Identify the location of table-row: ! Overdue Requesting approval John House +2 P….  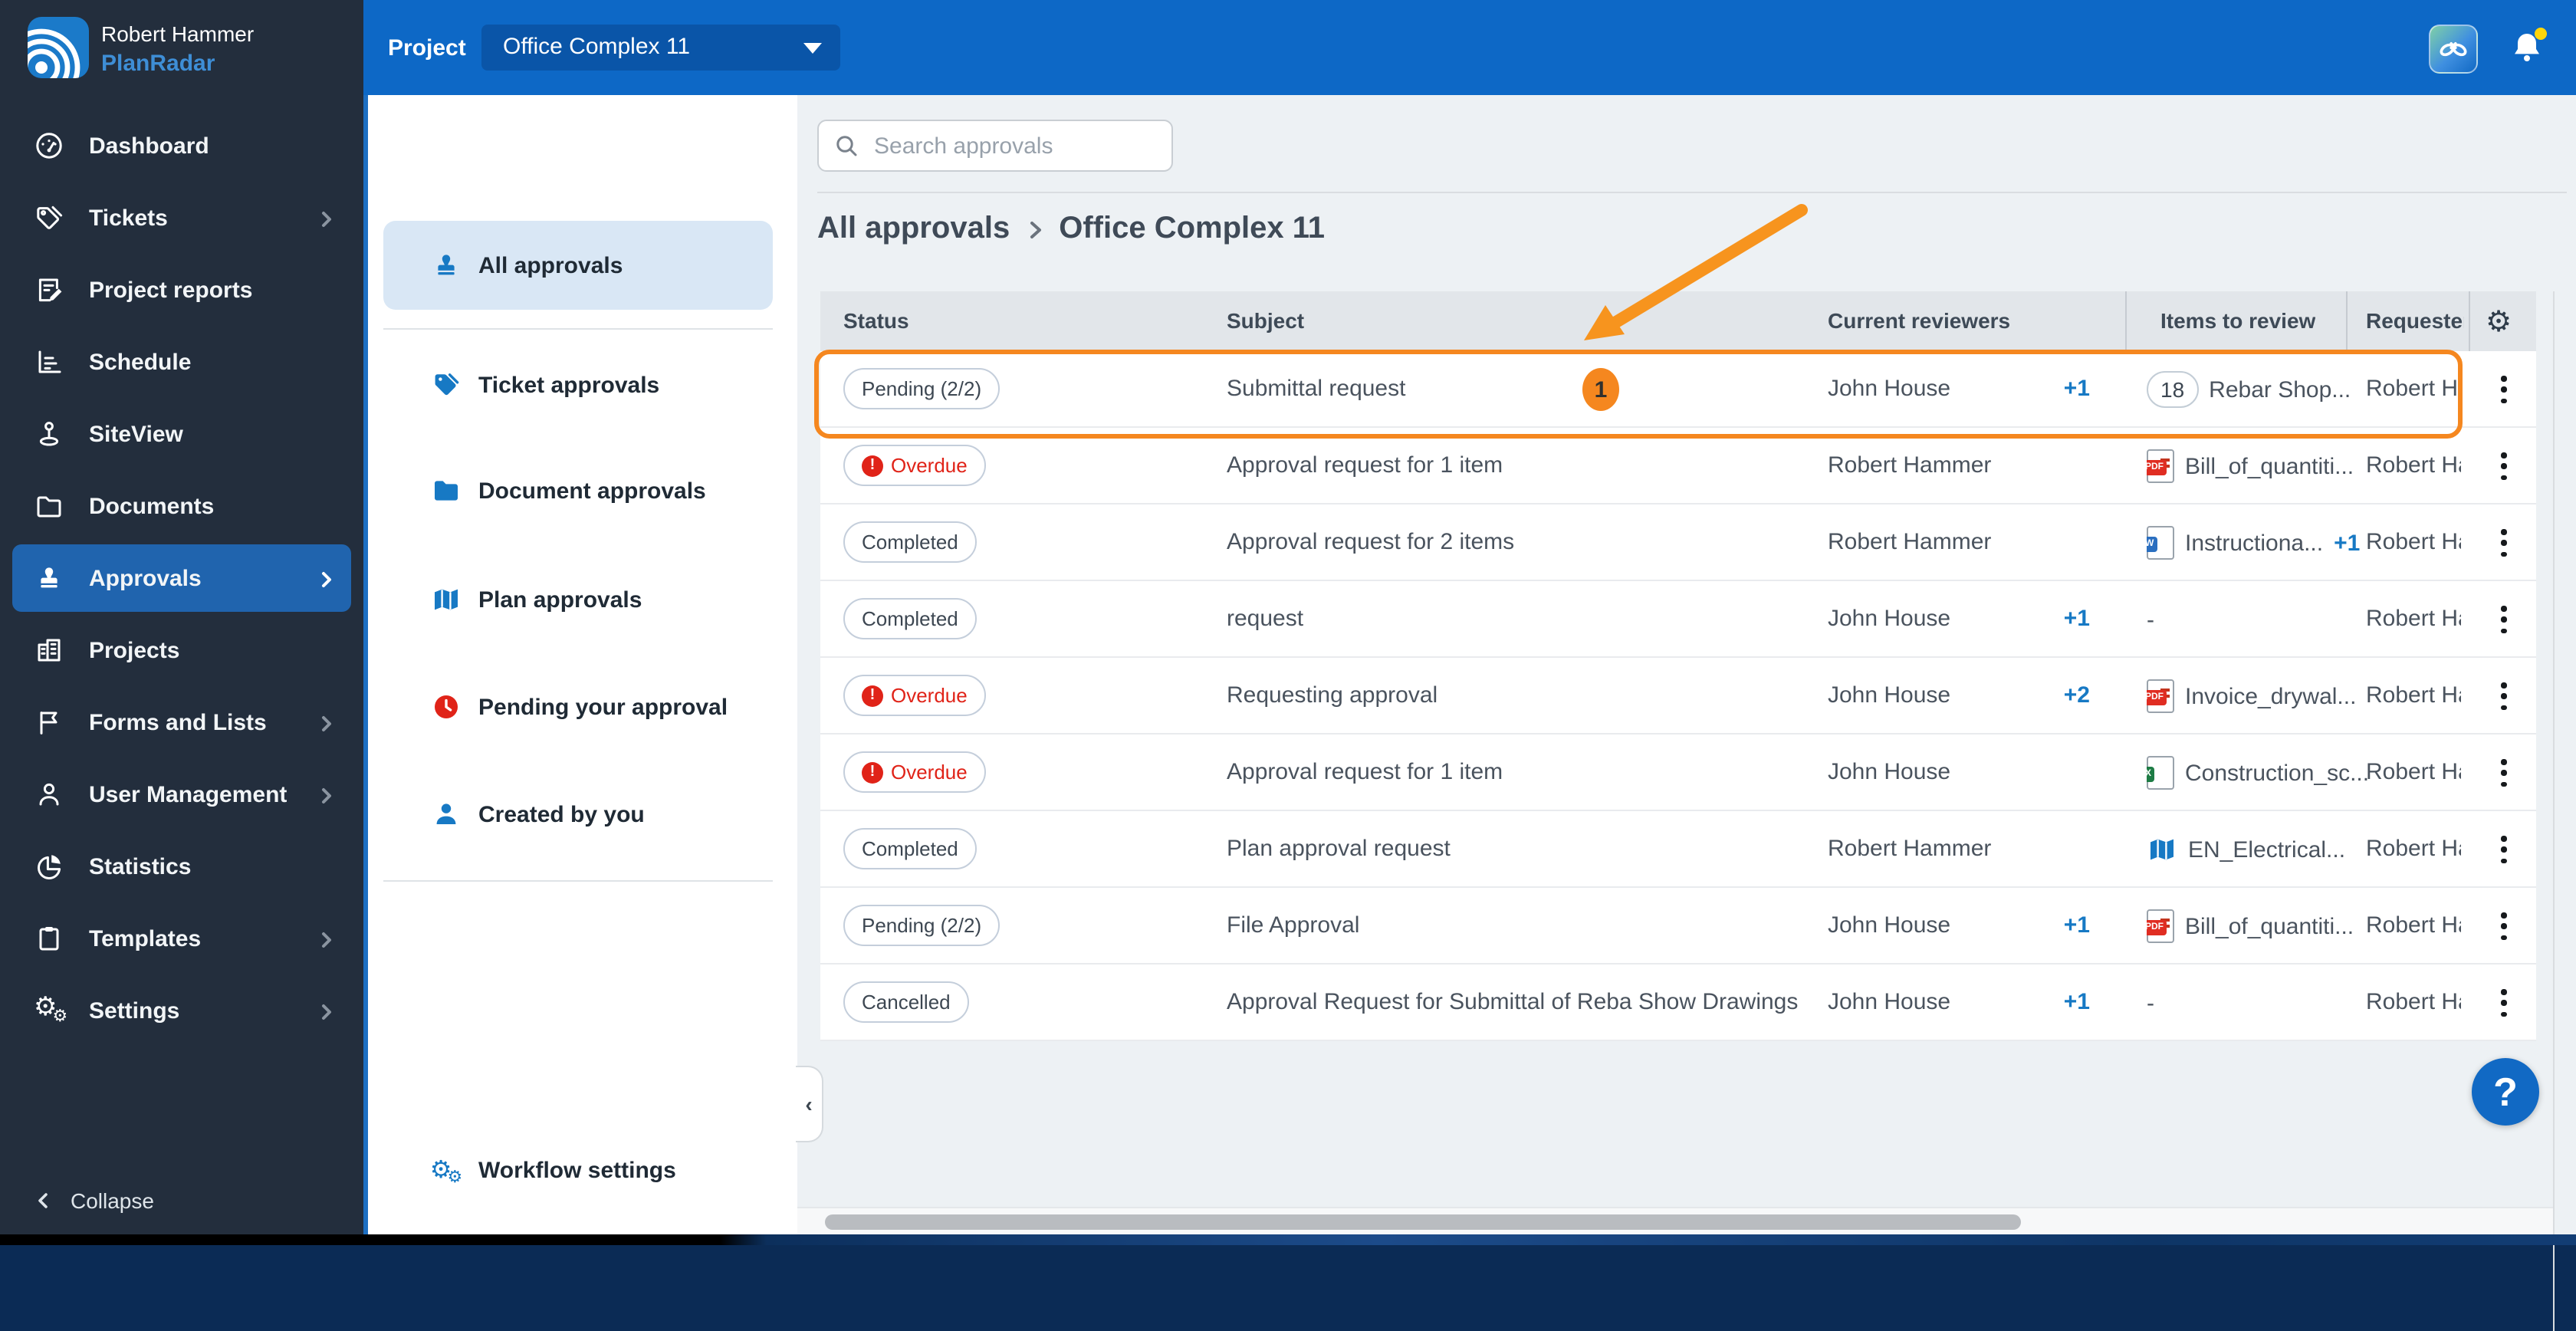
(1678, 696).